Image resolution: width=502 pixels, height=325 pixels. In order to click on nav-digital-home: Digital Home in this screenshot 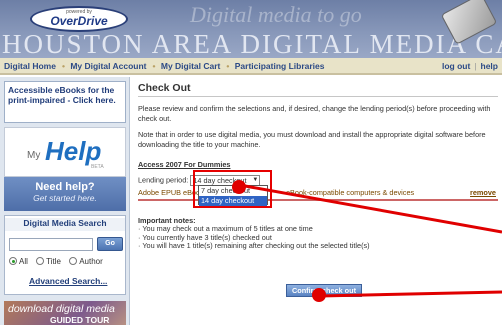, I will do `click(30, 66)`.